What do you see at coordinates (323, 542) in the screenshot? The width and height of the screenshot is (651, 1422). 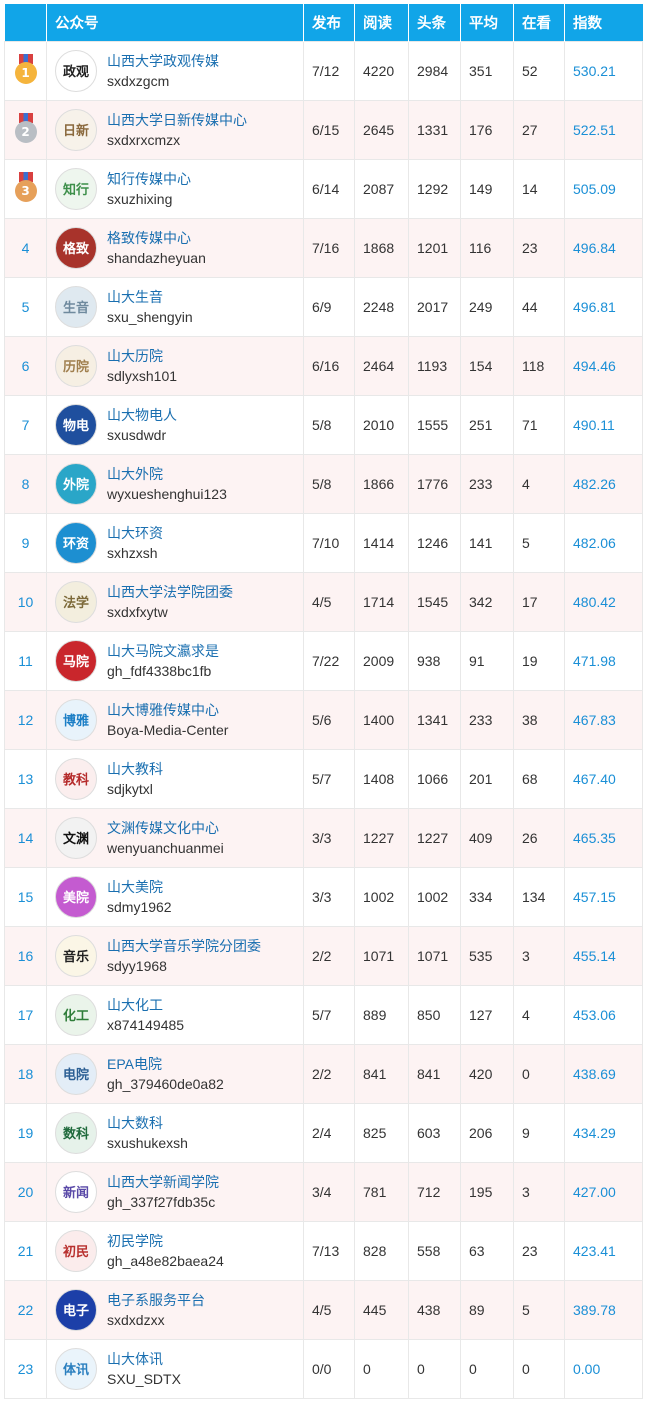 I see `table-row: 9 环资 山大环资 sxhzxsh 7/10 1414 1246 141 5 482.06` at bounding box center [323, 542].